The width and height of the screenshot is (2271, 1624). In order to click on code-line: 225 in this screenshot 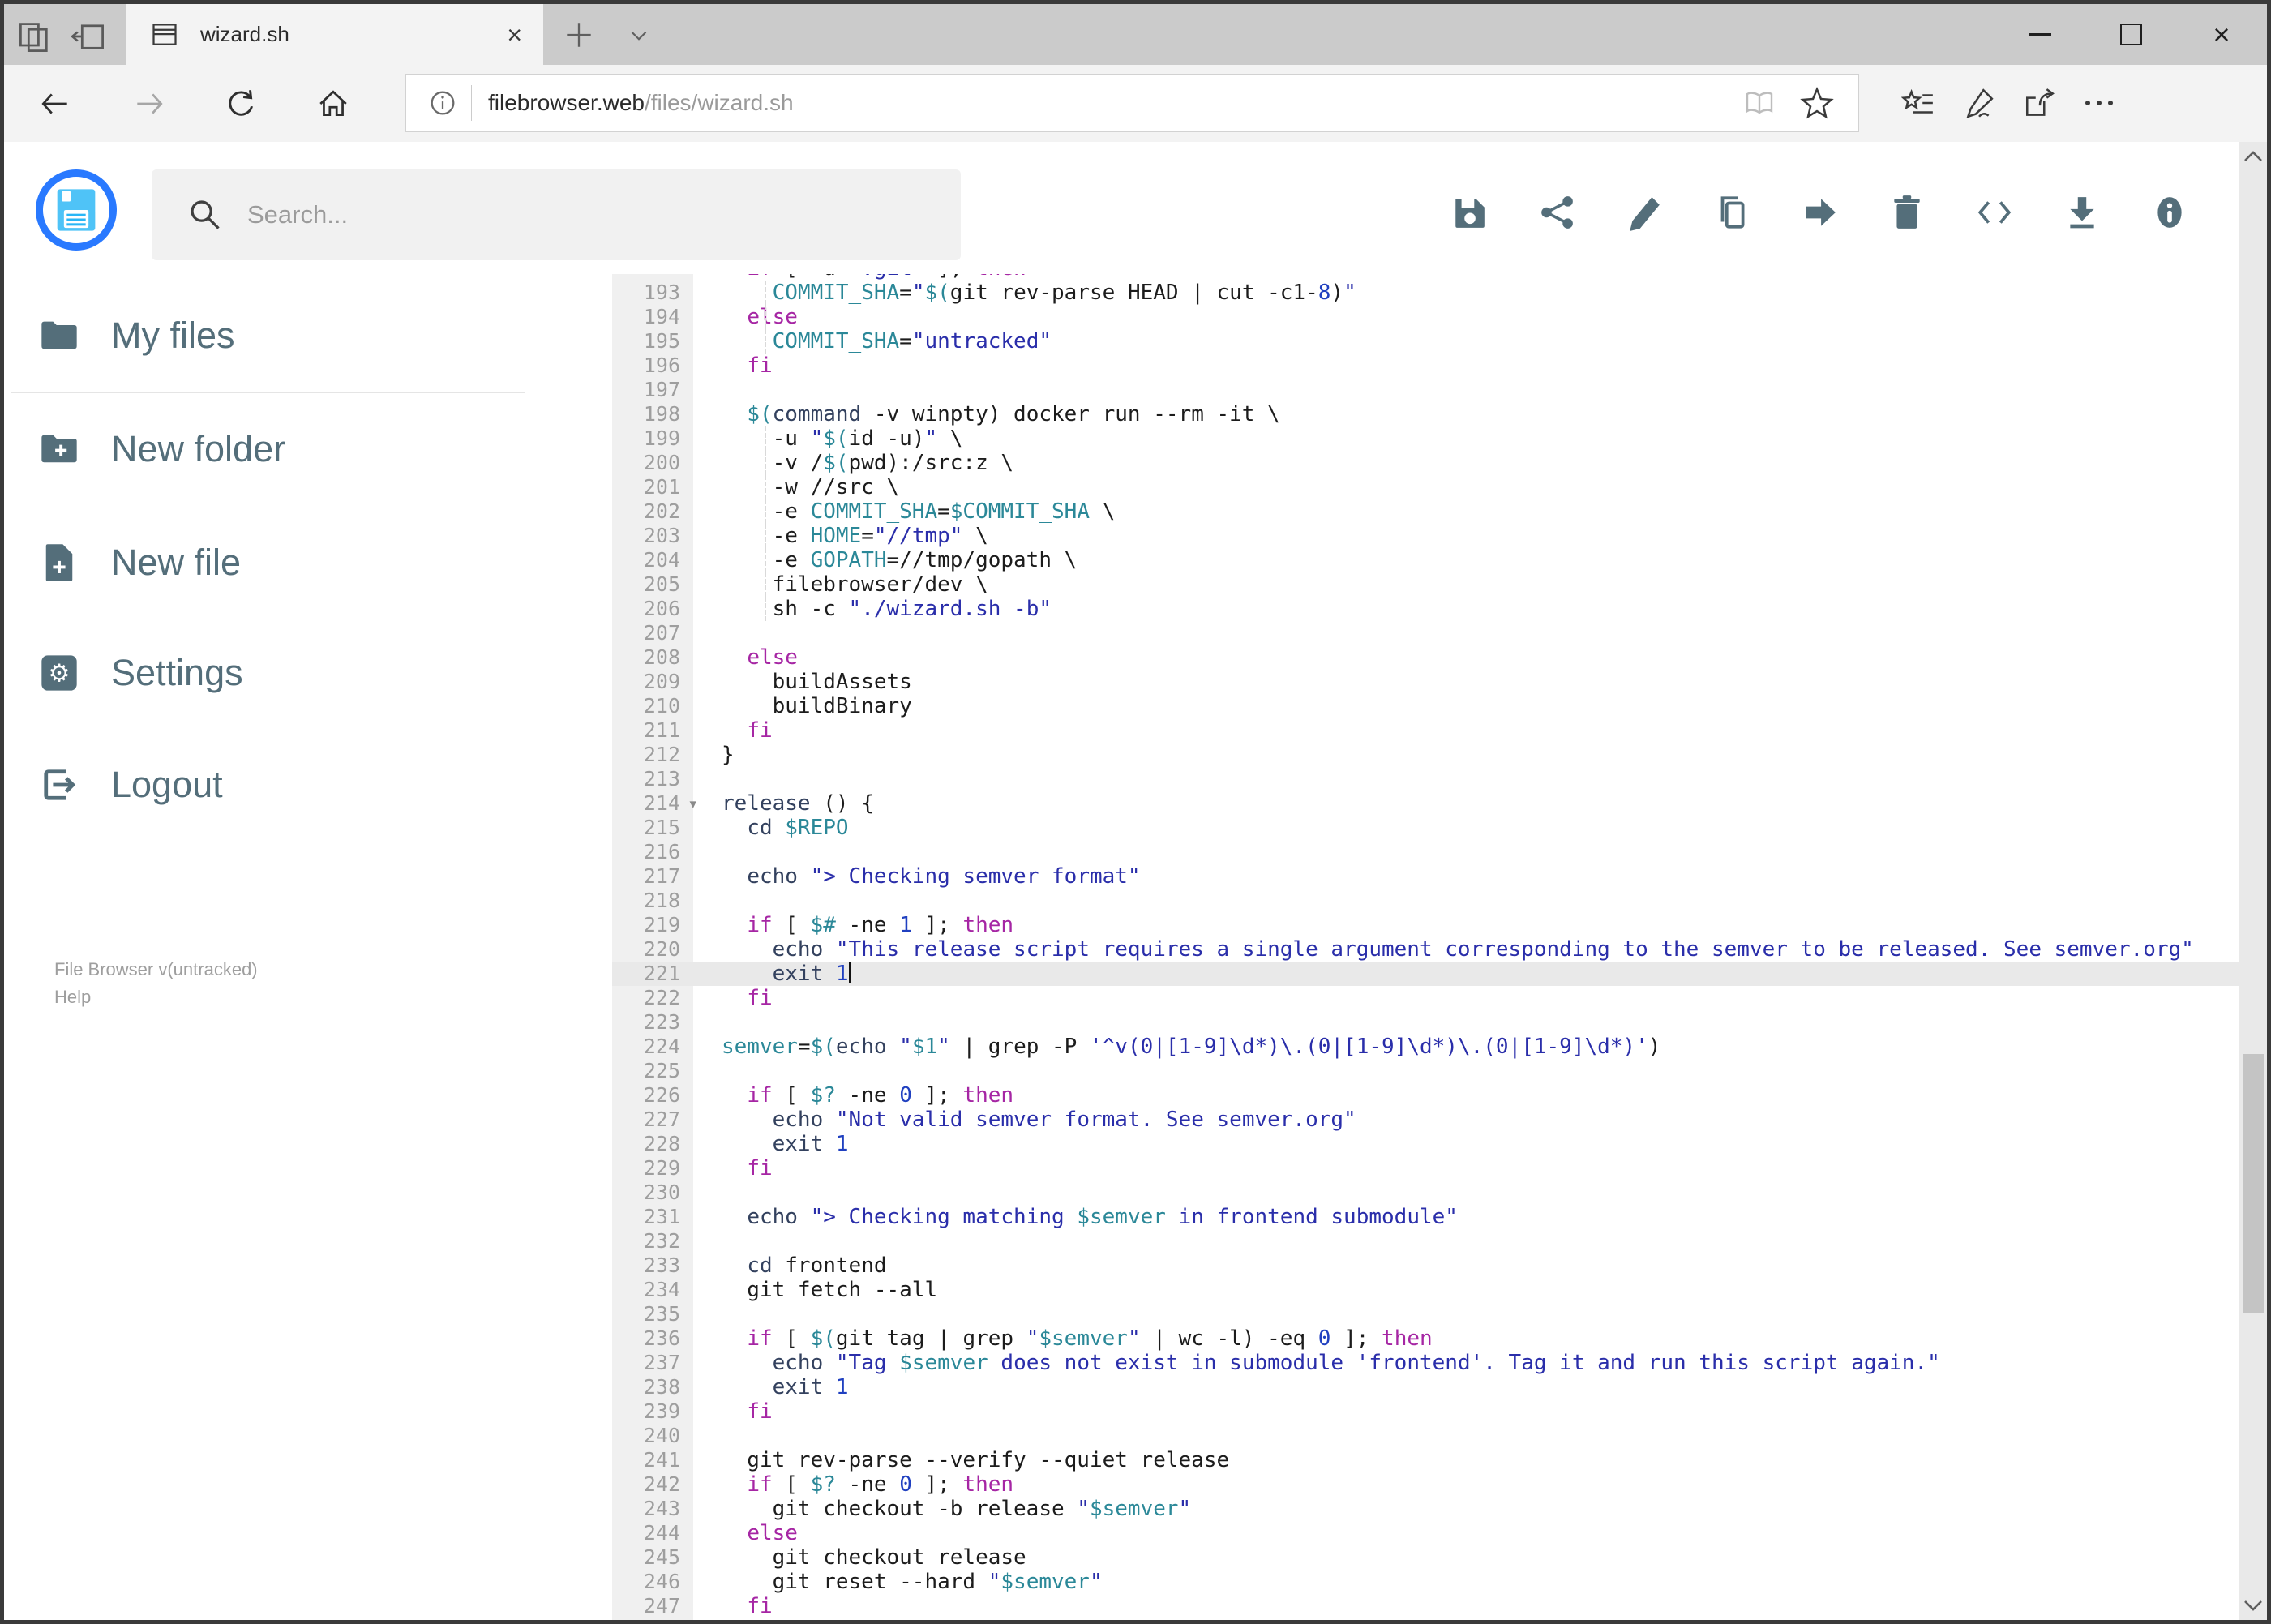, I will do `click(1425, 1071)`.